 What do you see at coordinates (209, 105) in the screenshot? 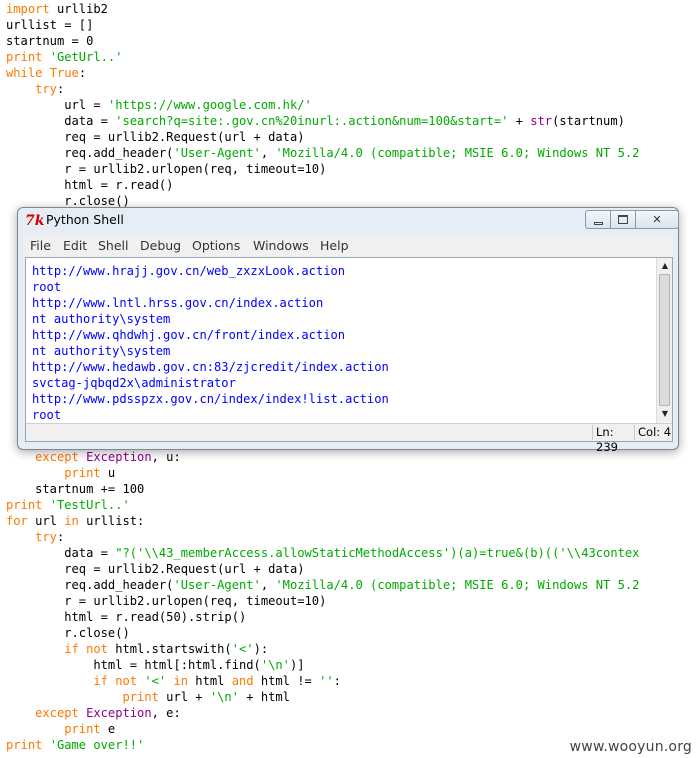
I see `code-token: 'https://www.google.com.hk/'` at bounding box center [209, 105].